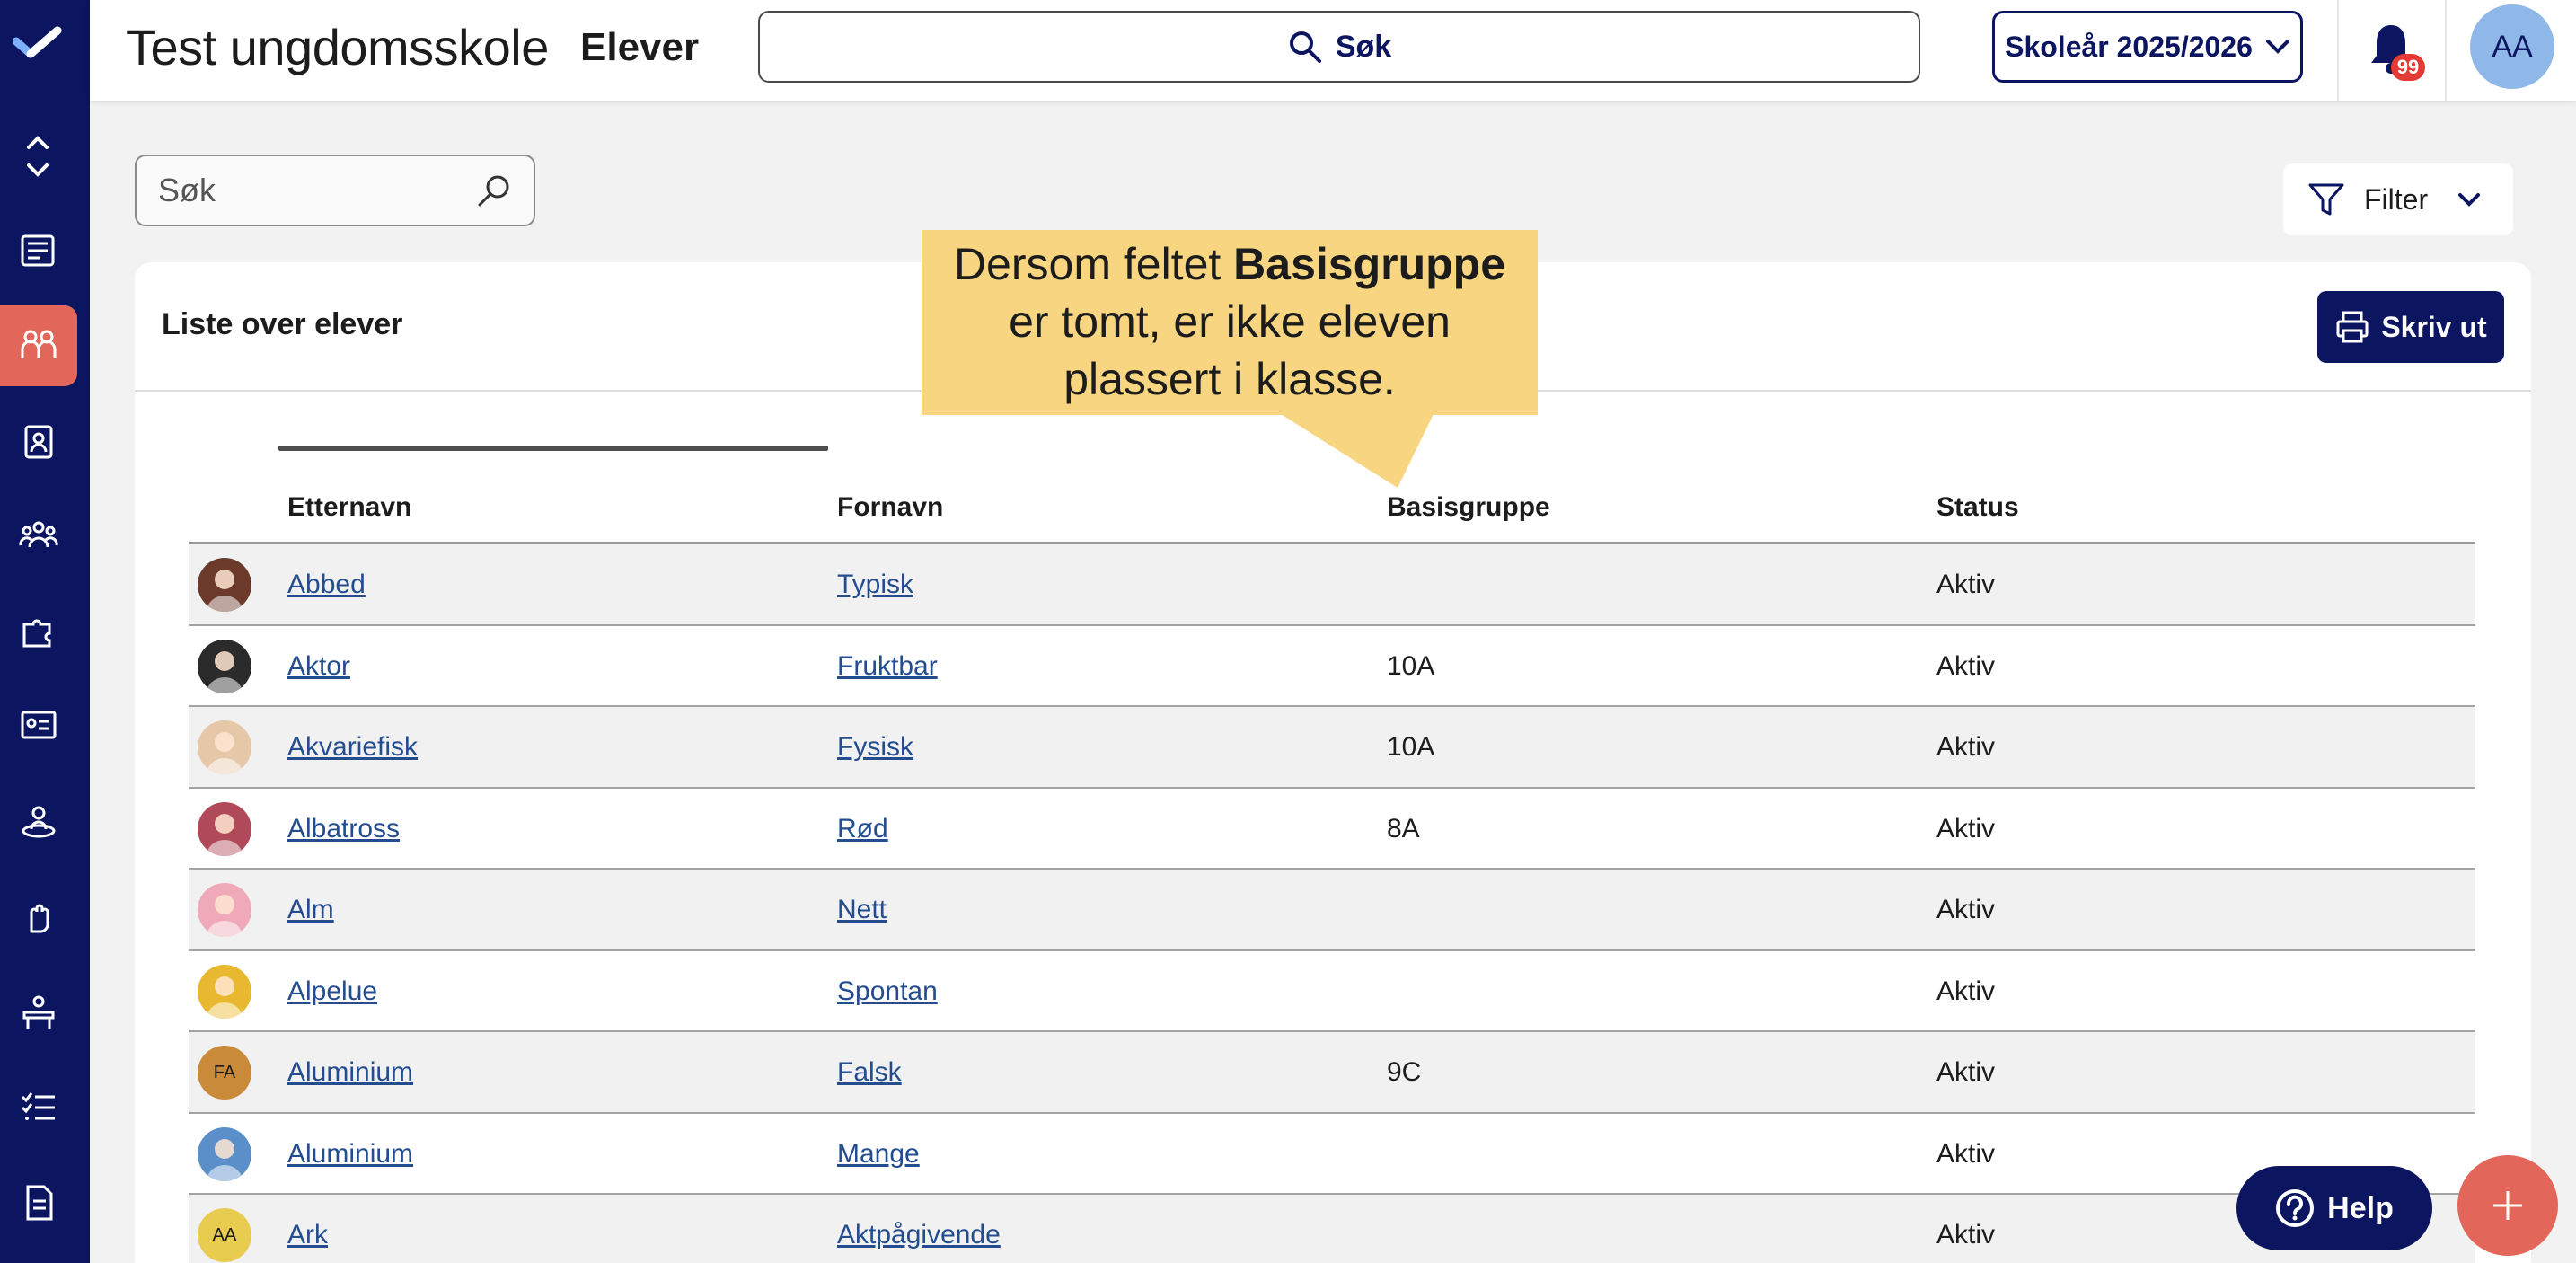 Image resolution: width=2576 pixels, height=1263 pixels. What do you see at coordinates (38, 441) in the screenshot?
I see `nav-id-badge-icon` at bounding box center [38, 441].